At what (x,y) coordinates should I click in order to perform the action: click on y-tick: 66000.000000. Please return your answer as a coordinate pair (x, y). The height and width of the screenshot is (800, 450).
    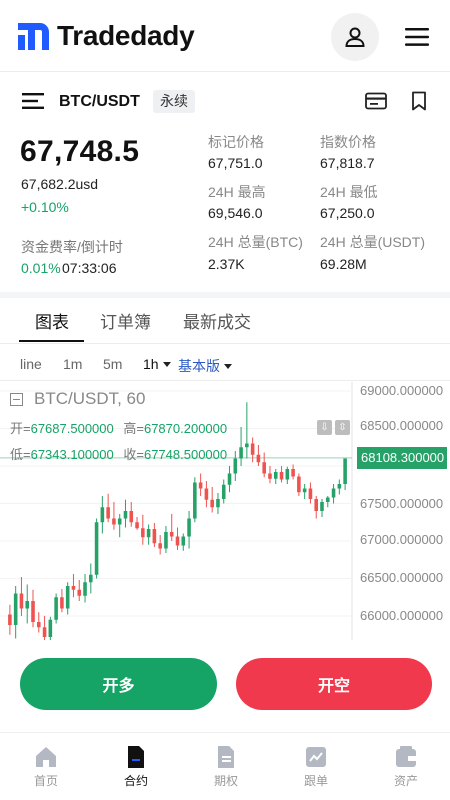
    Looking at the image, I should click on (402, 615).